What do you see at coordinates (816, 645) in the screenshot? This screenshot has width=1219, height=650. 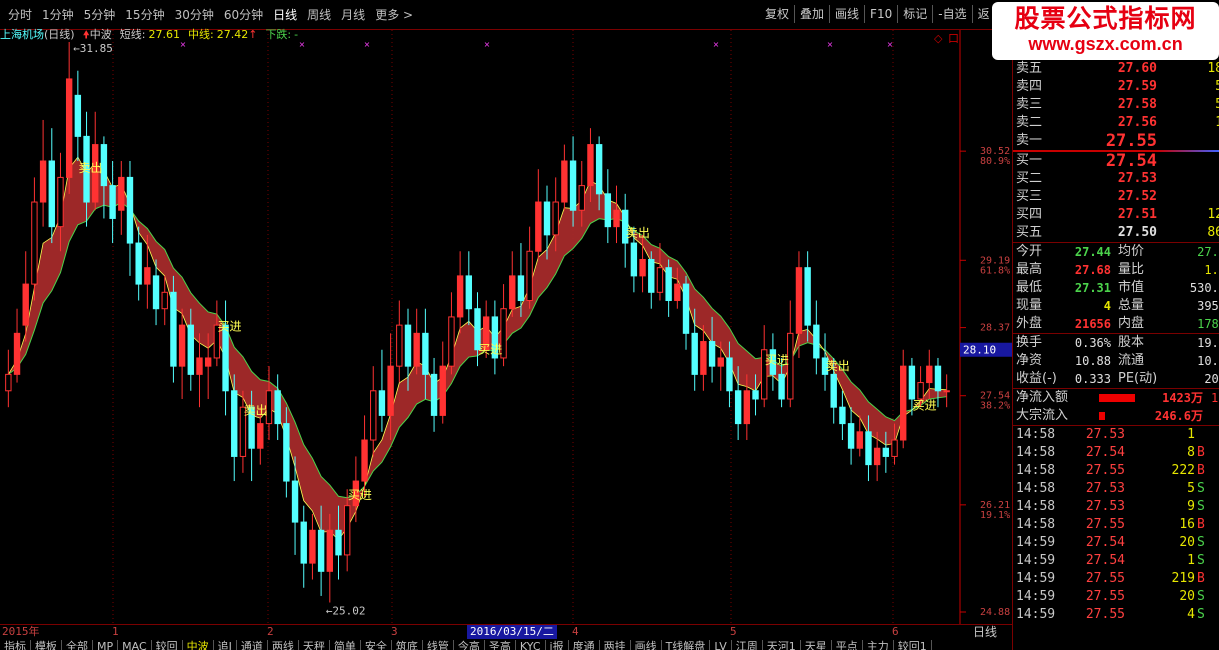 I see `indicator-tab: 天星` at bounding box center [816, 645].